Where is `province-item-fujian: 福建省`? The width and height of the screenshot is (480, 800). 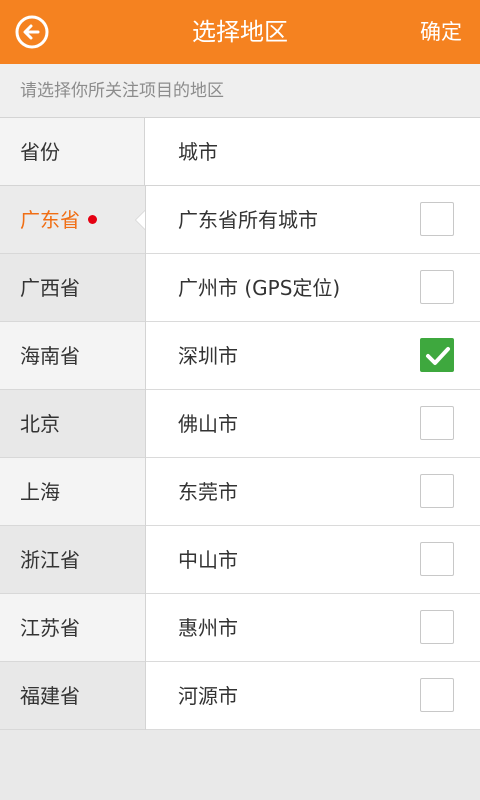
province-item-fujian: 福建省 is located at coordinates (72, 696).